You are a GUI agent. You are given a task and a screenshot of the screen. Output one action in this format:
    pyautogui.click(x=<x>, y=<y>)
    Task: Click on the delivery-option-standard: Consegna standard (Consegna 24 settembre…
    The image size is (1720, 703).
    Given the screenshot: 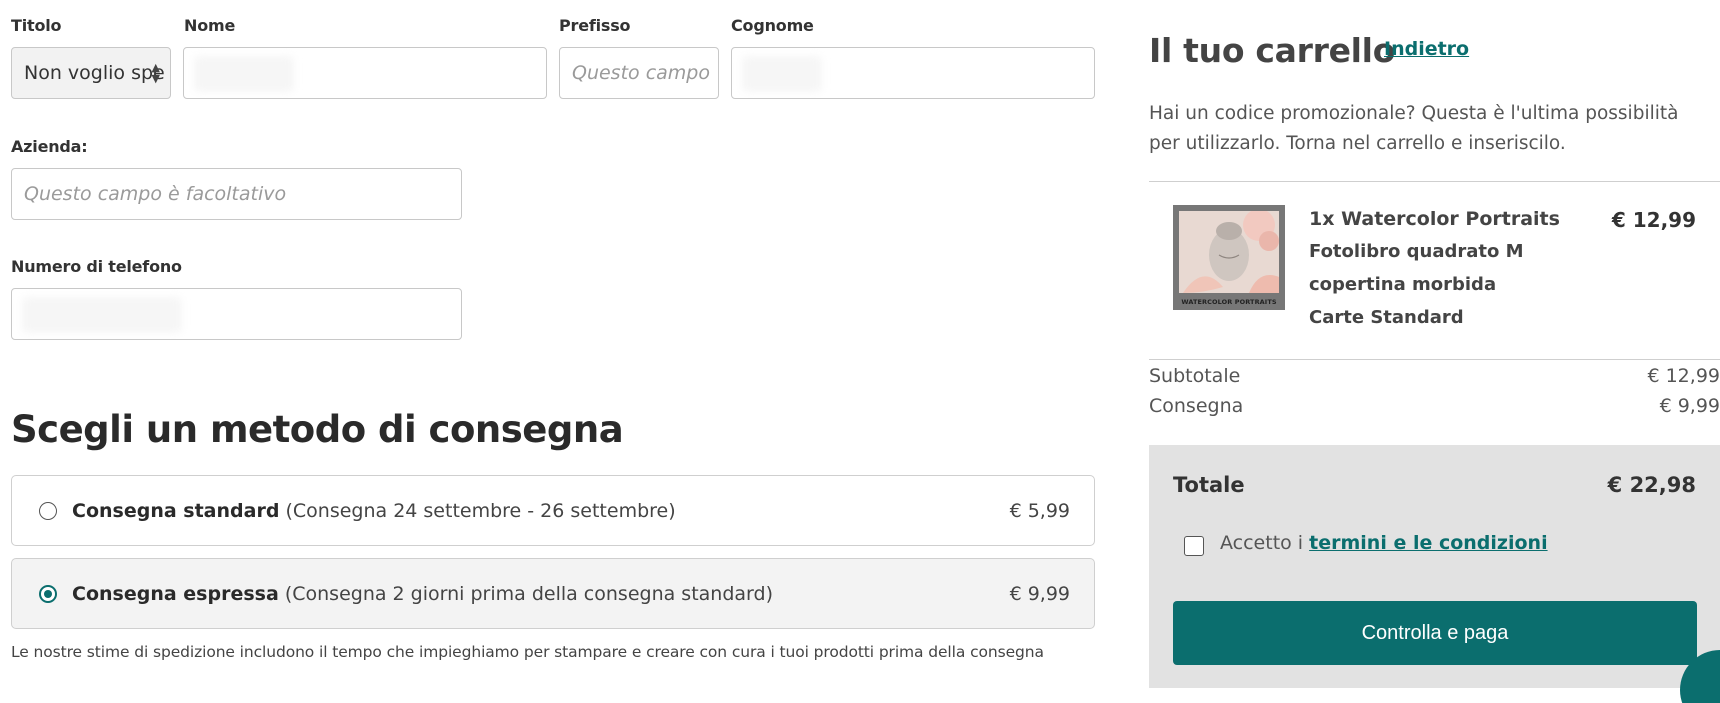 What is the action you would take?
    pyautogui.click(x=553, y=510)
    